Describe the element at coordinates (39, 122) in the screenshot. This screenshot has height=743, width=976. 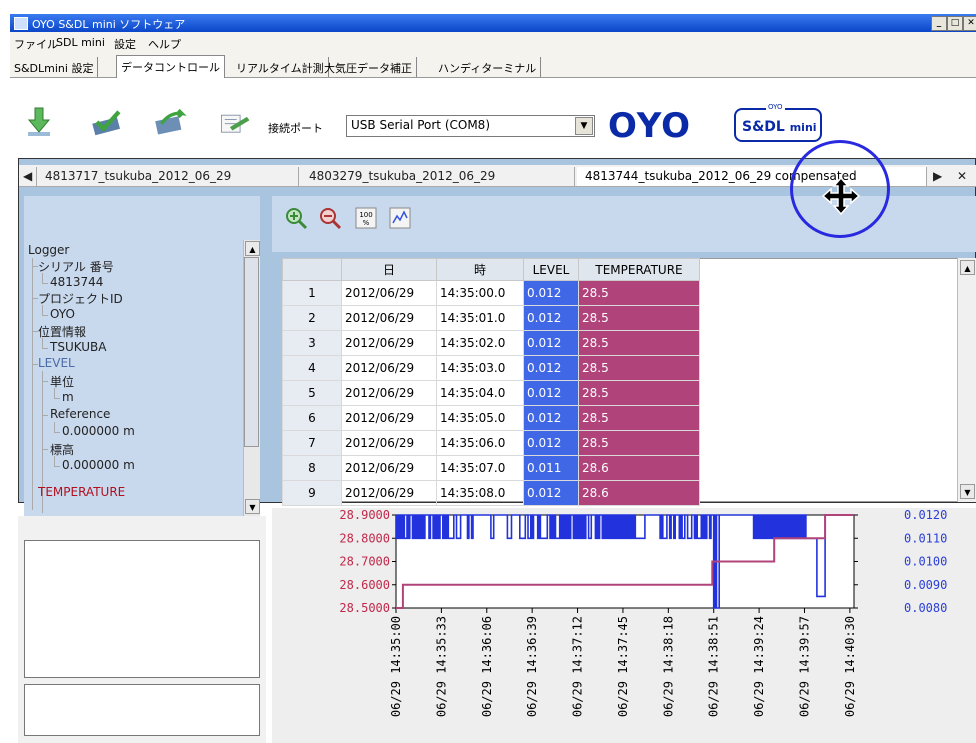
I see `download-icon` at that location.